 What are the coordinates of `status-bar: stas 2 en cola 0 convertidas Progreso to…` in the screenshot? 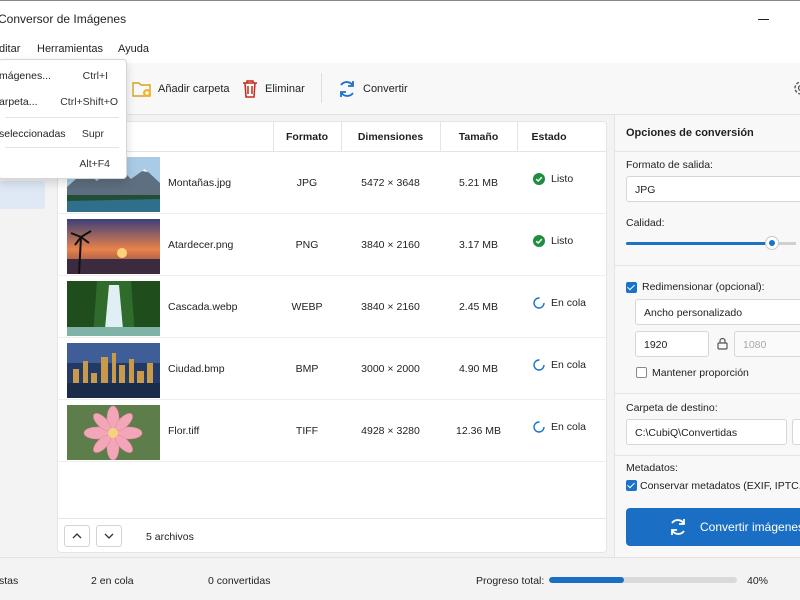 It's located at (400, 578).